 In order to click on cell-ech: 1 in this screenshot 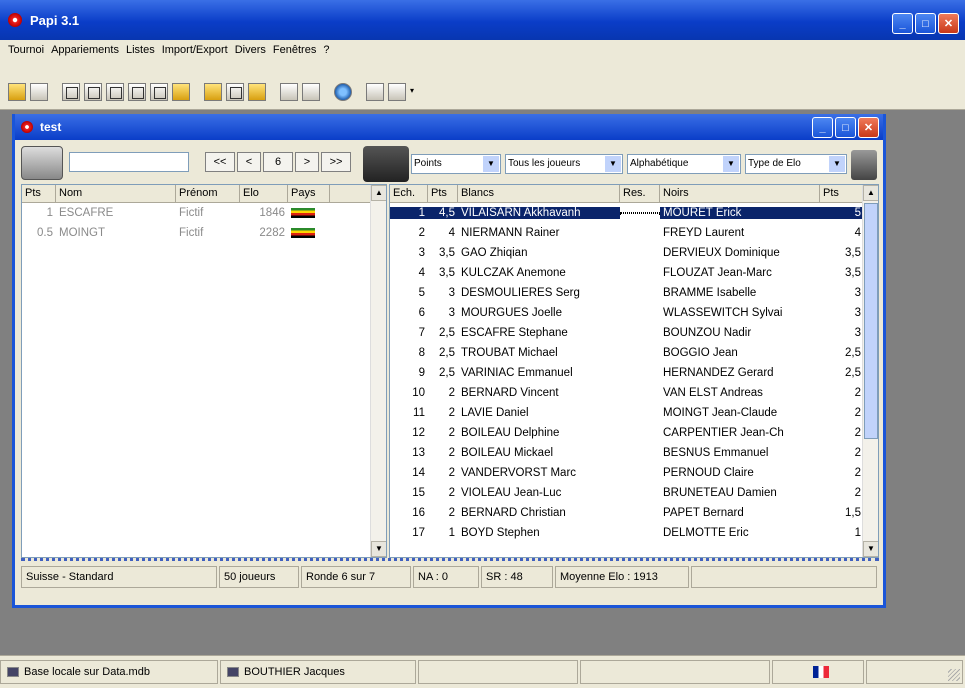, I will do `click(409, 213)`.